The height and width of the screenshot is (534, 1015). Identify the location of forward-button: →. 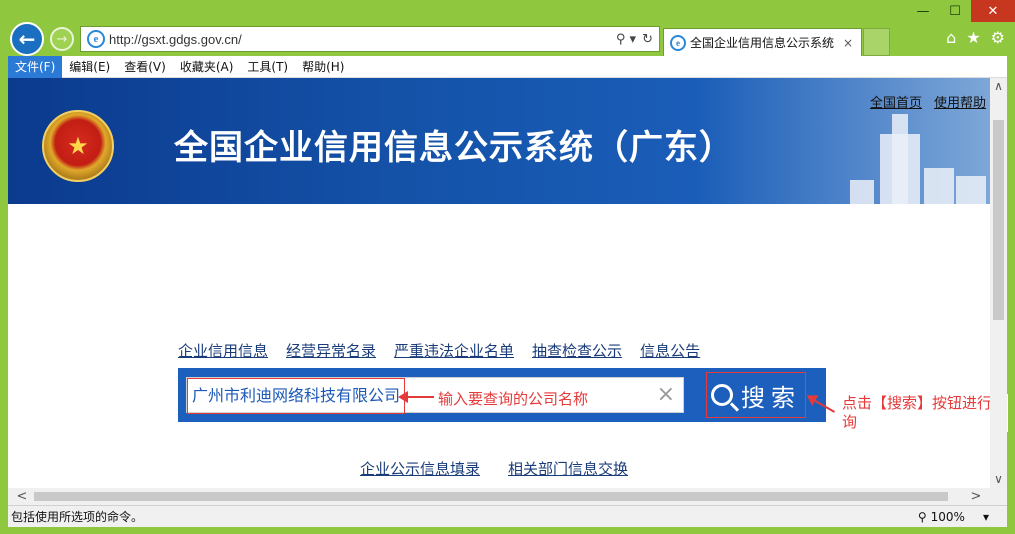
(62, 39).